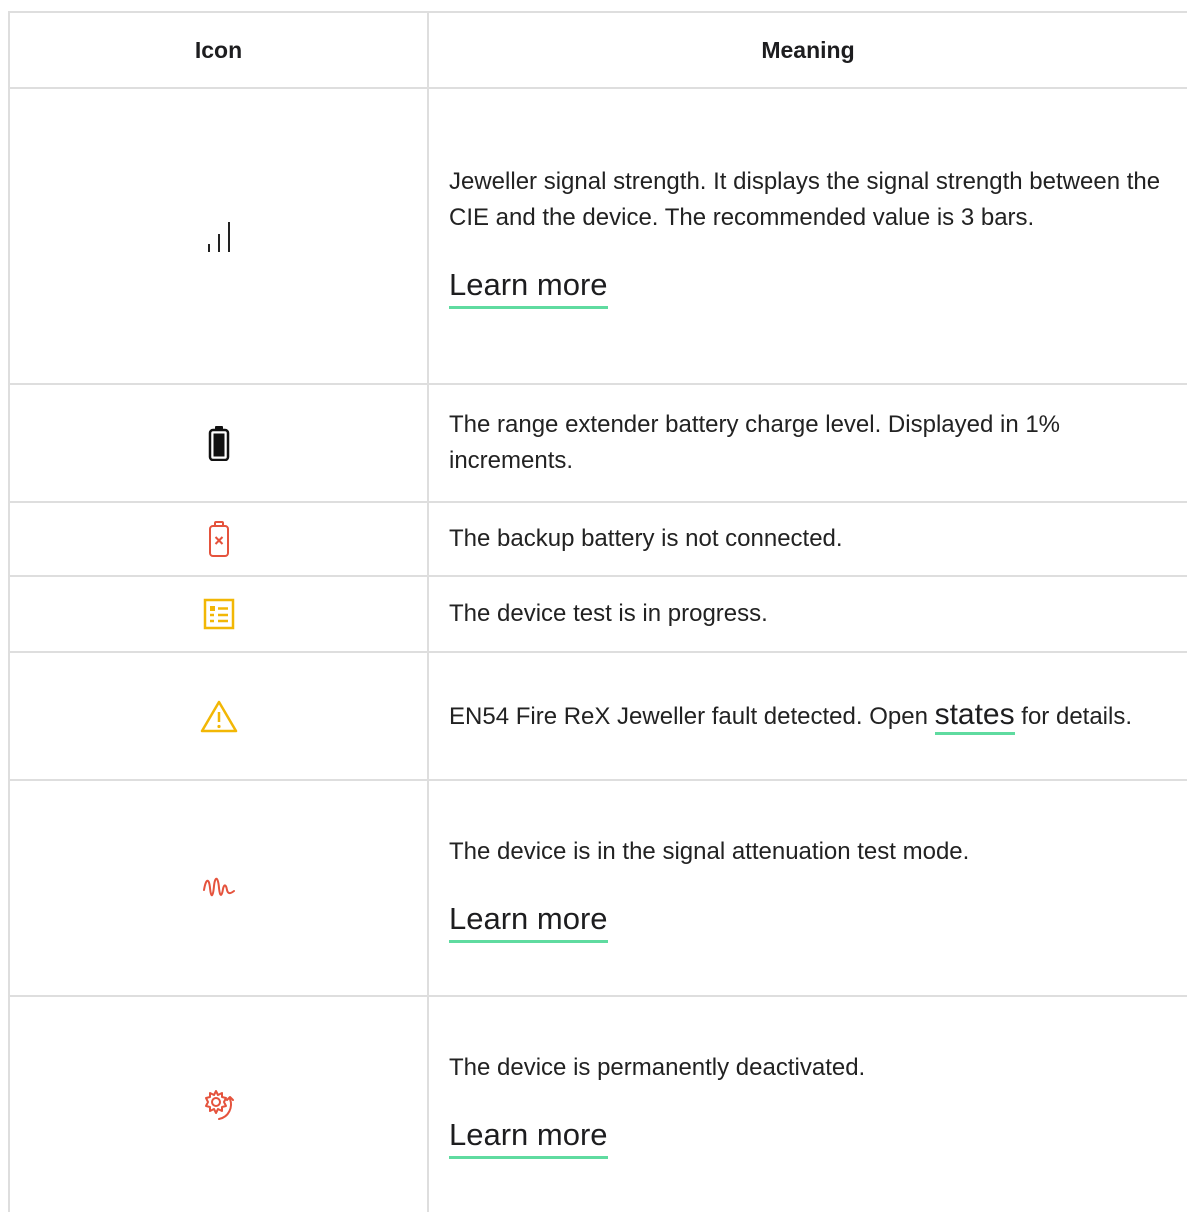  Describe the element at coordinates (657, 1067) in the screenshot. I see `row-description: The device is permanently deactivated.` at that location.